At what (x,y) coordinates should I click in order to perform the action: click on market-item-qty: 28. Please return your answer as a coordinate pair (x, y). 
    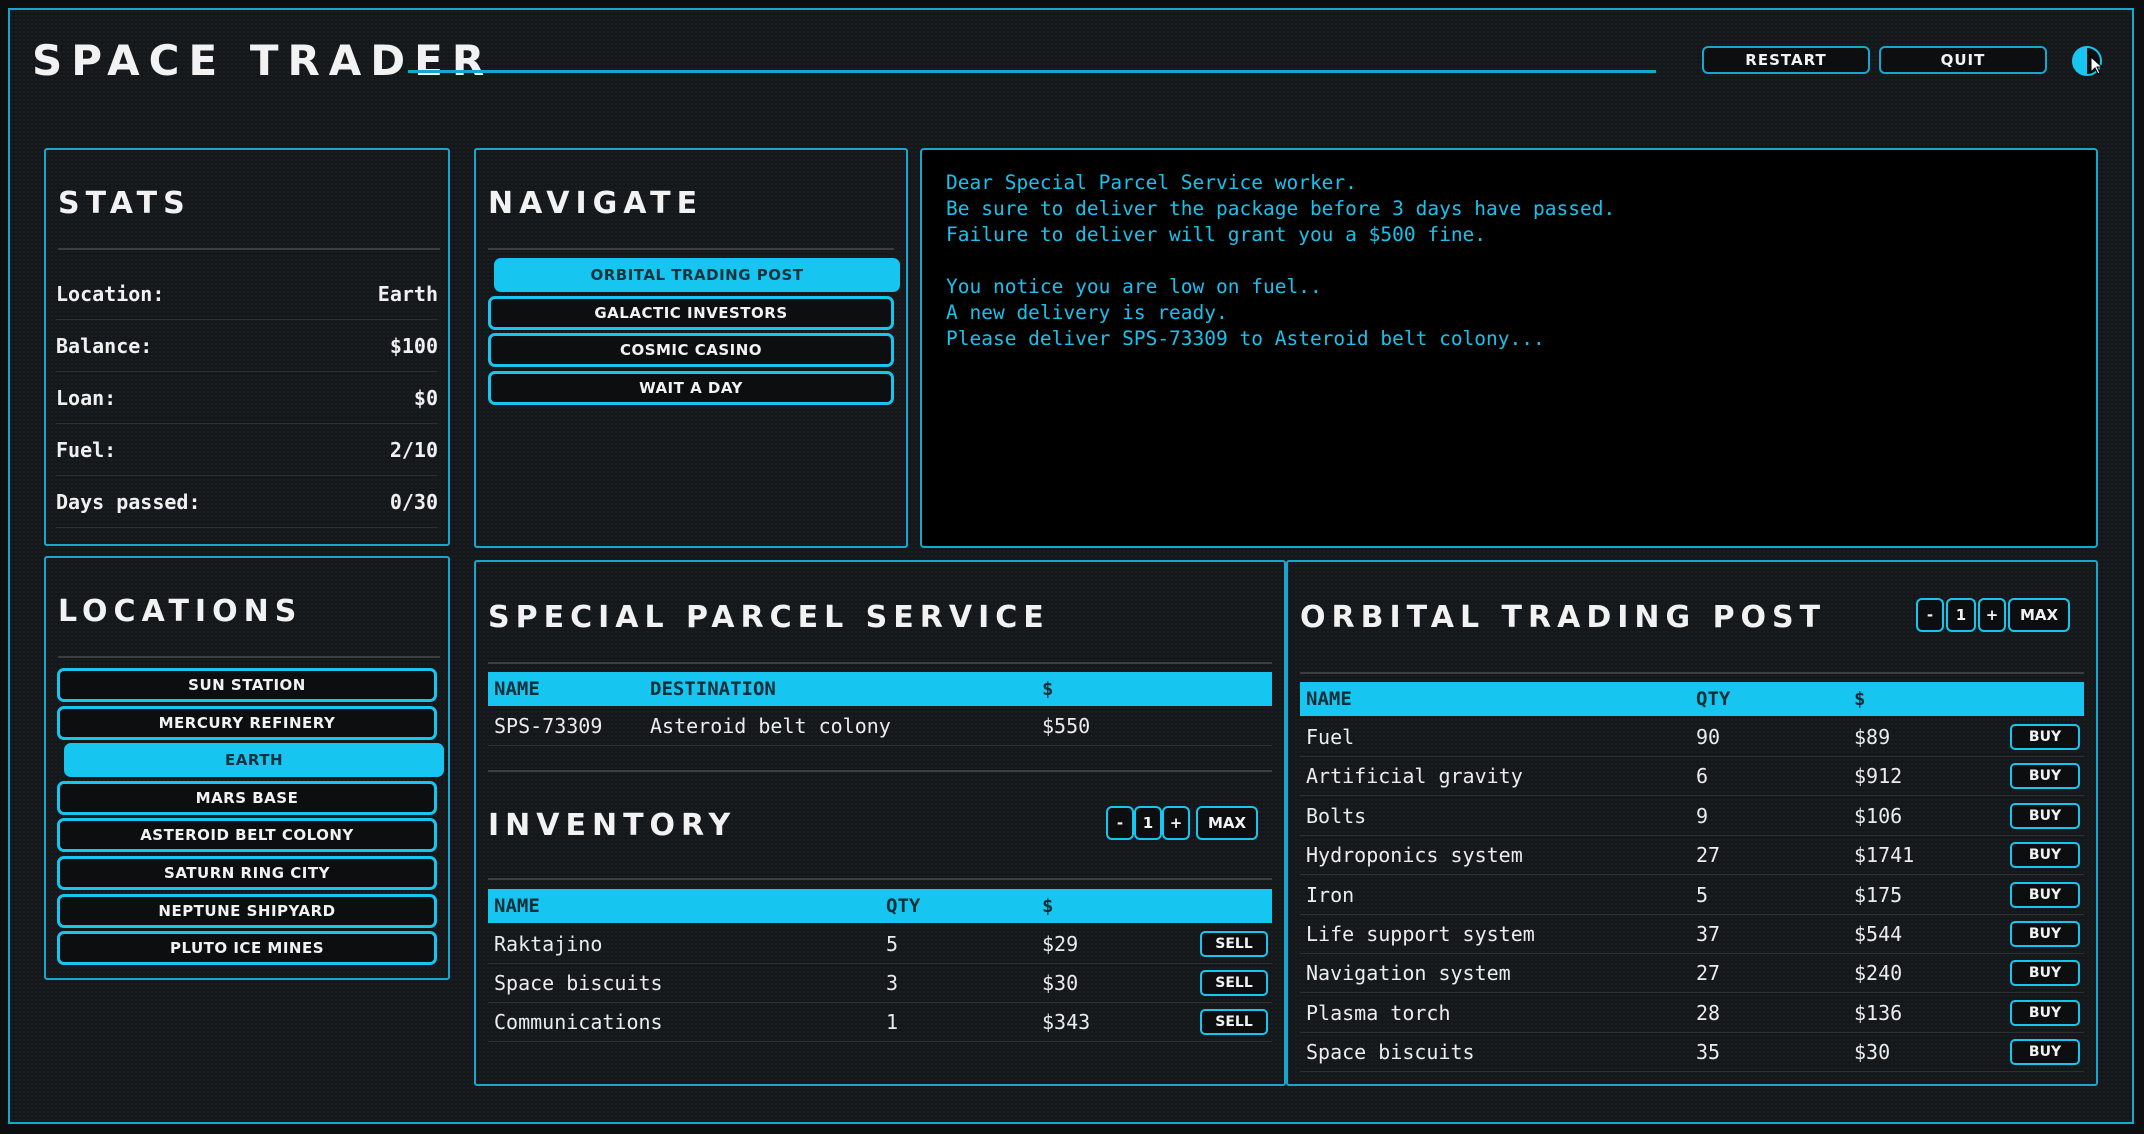
    Looking at the image, I should click on (1708, 1012).